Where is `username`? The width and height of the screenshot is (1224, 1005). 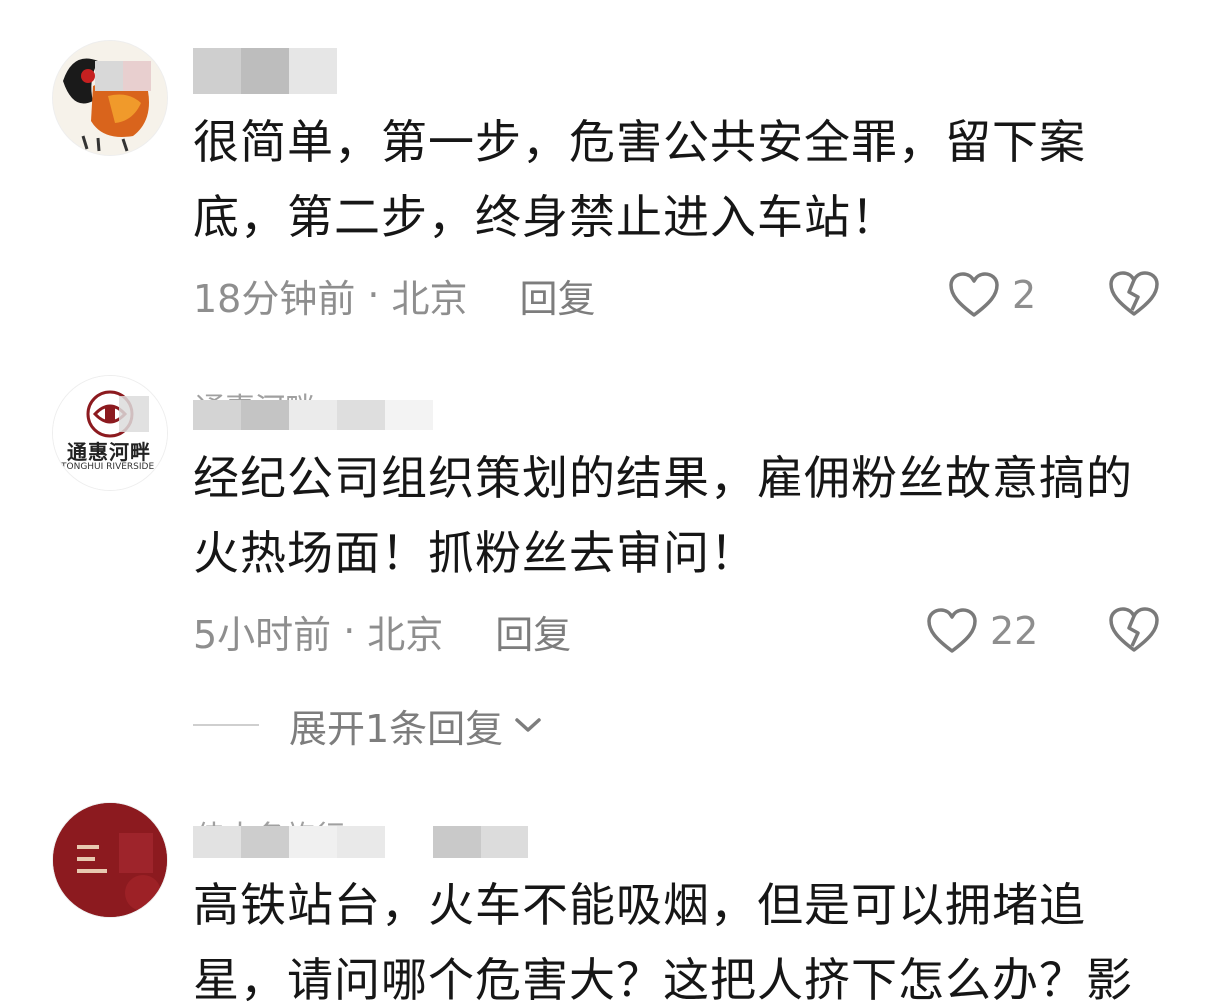
username is located at coordinates (265, 71).